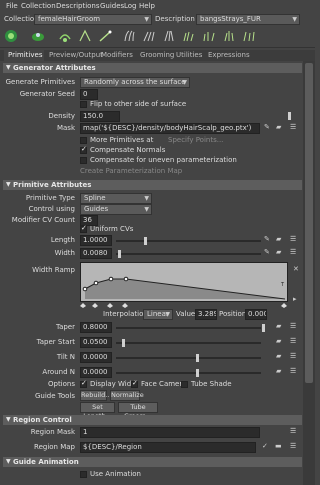  What do you see at coordinates (228, 55) in the screenshot?
I see `tab-expressions: Expressions` at bounding box center [228, 55].